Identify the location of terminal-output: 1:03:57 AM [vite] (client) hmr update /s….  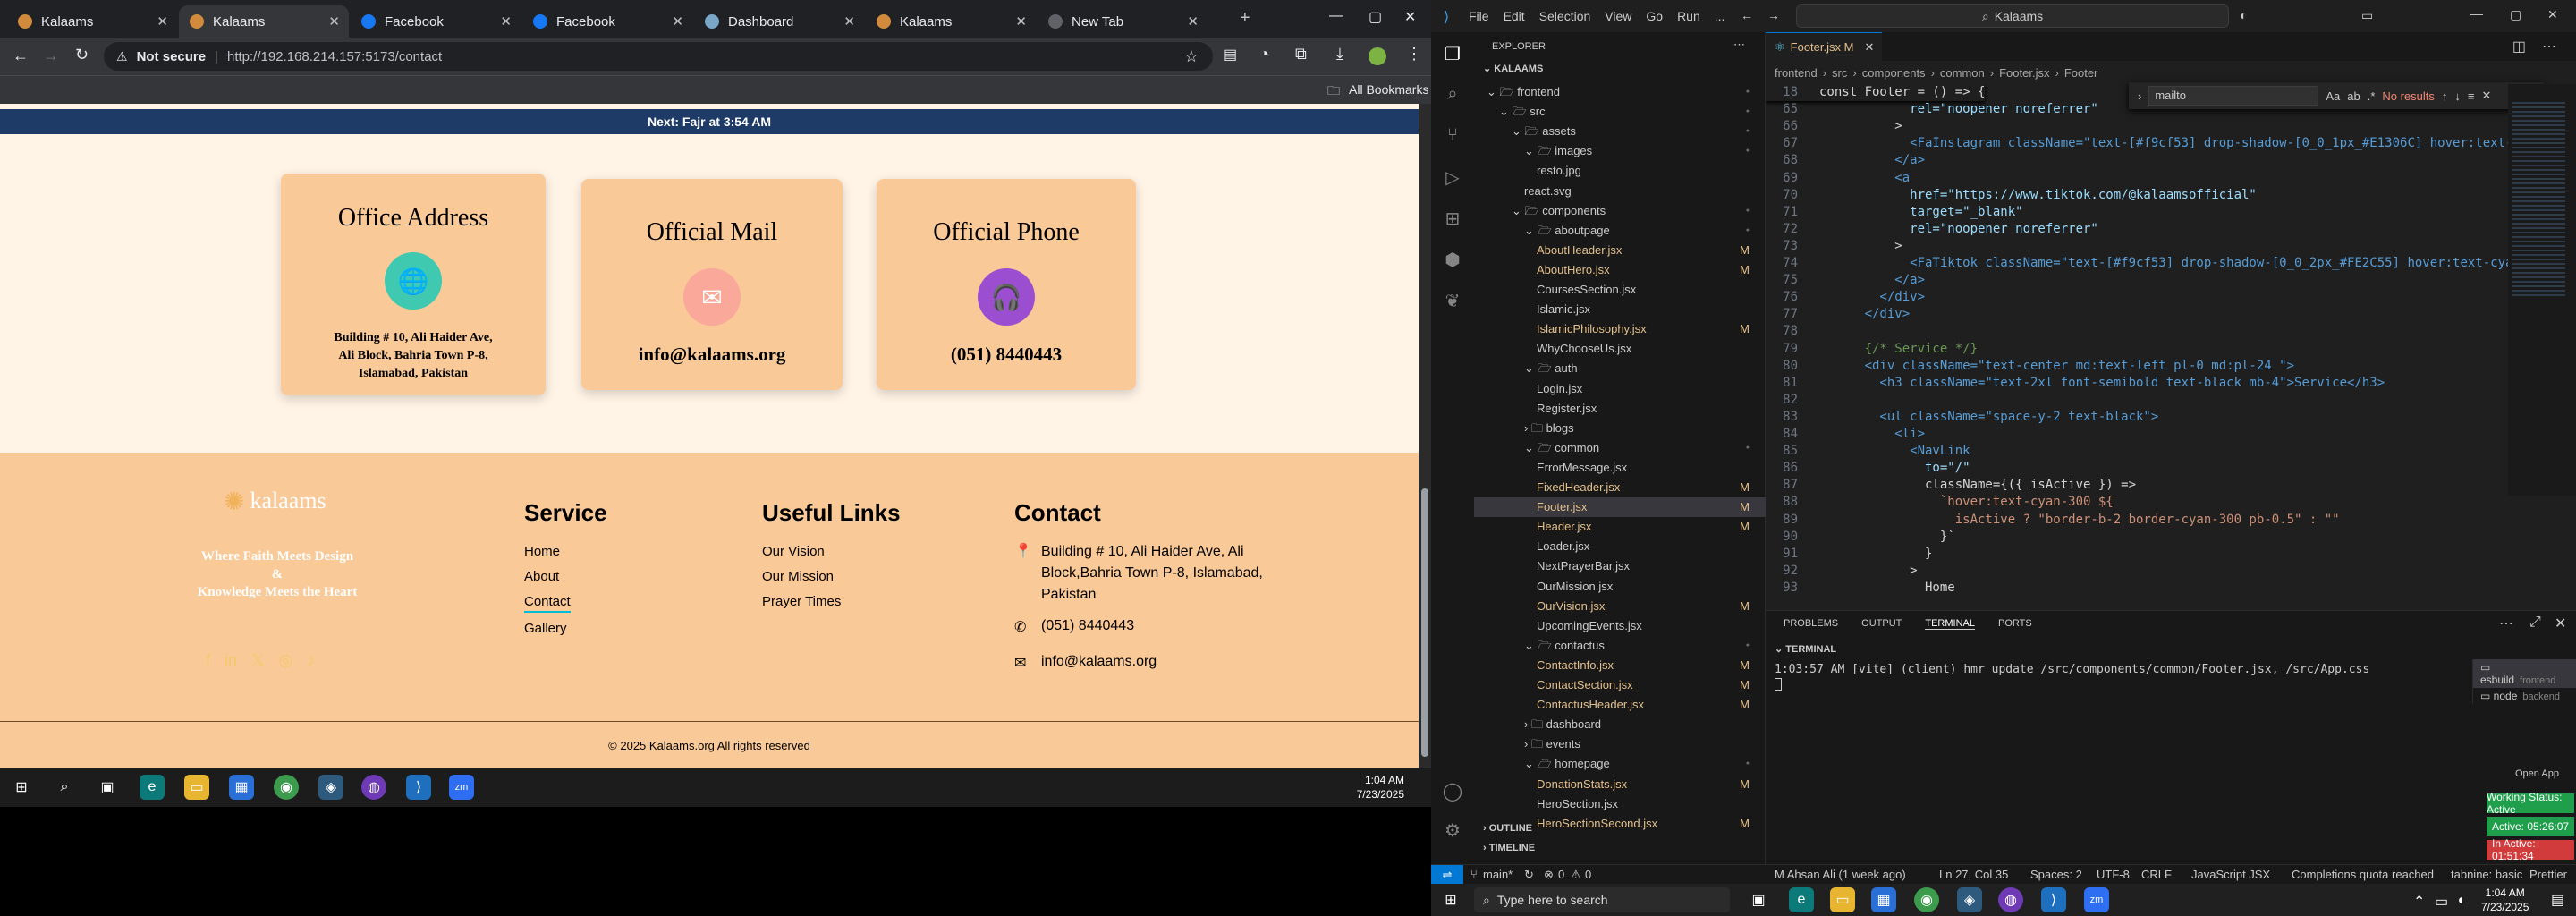
(2119, 677).